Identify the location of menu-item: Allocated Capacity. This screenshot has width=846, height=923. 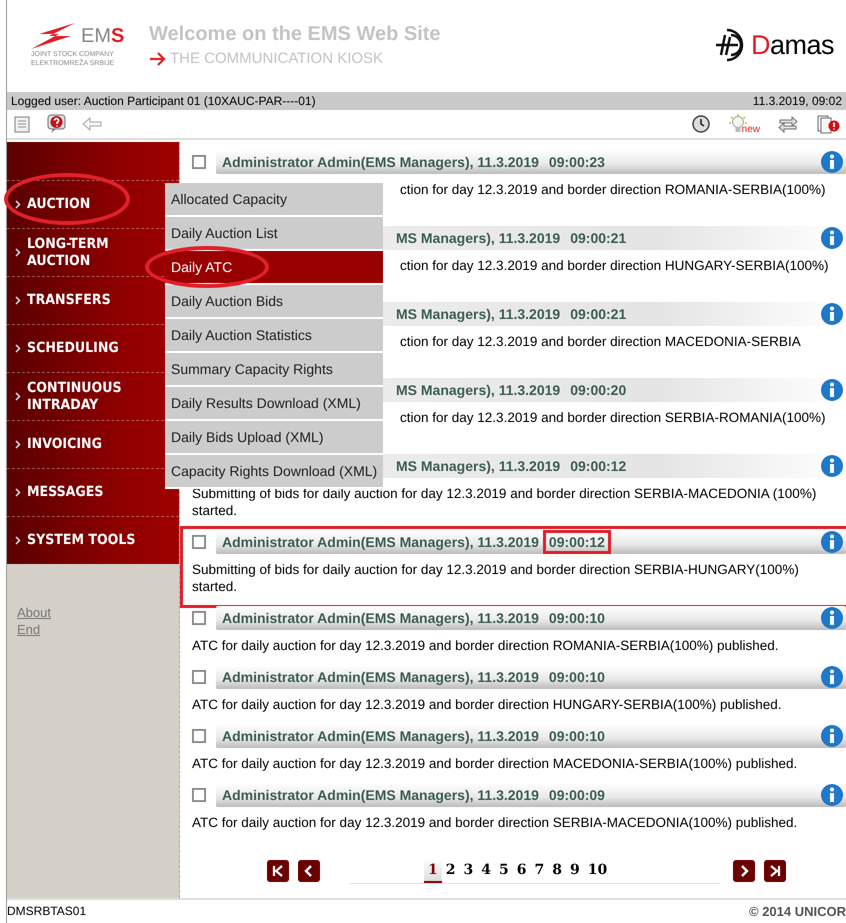
(274, 199).